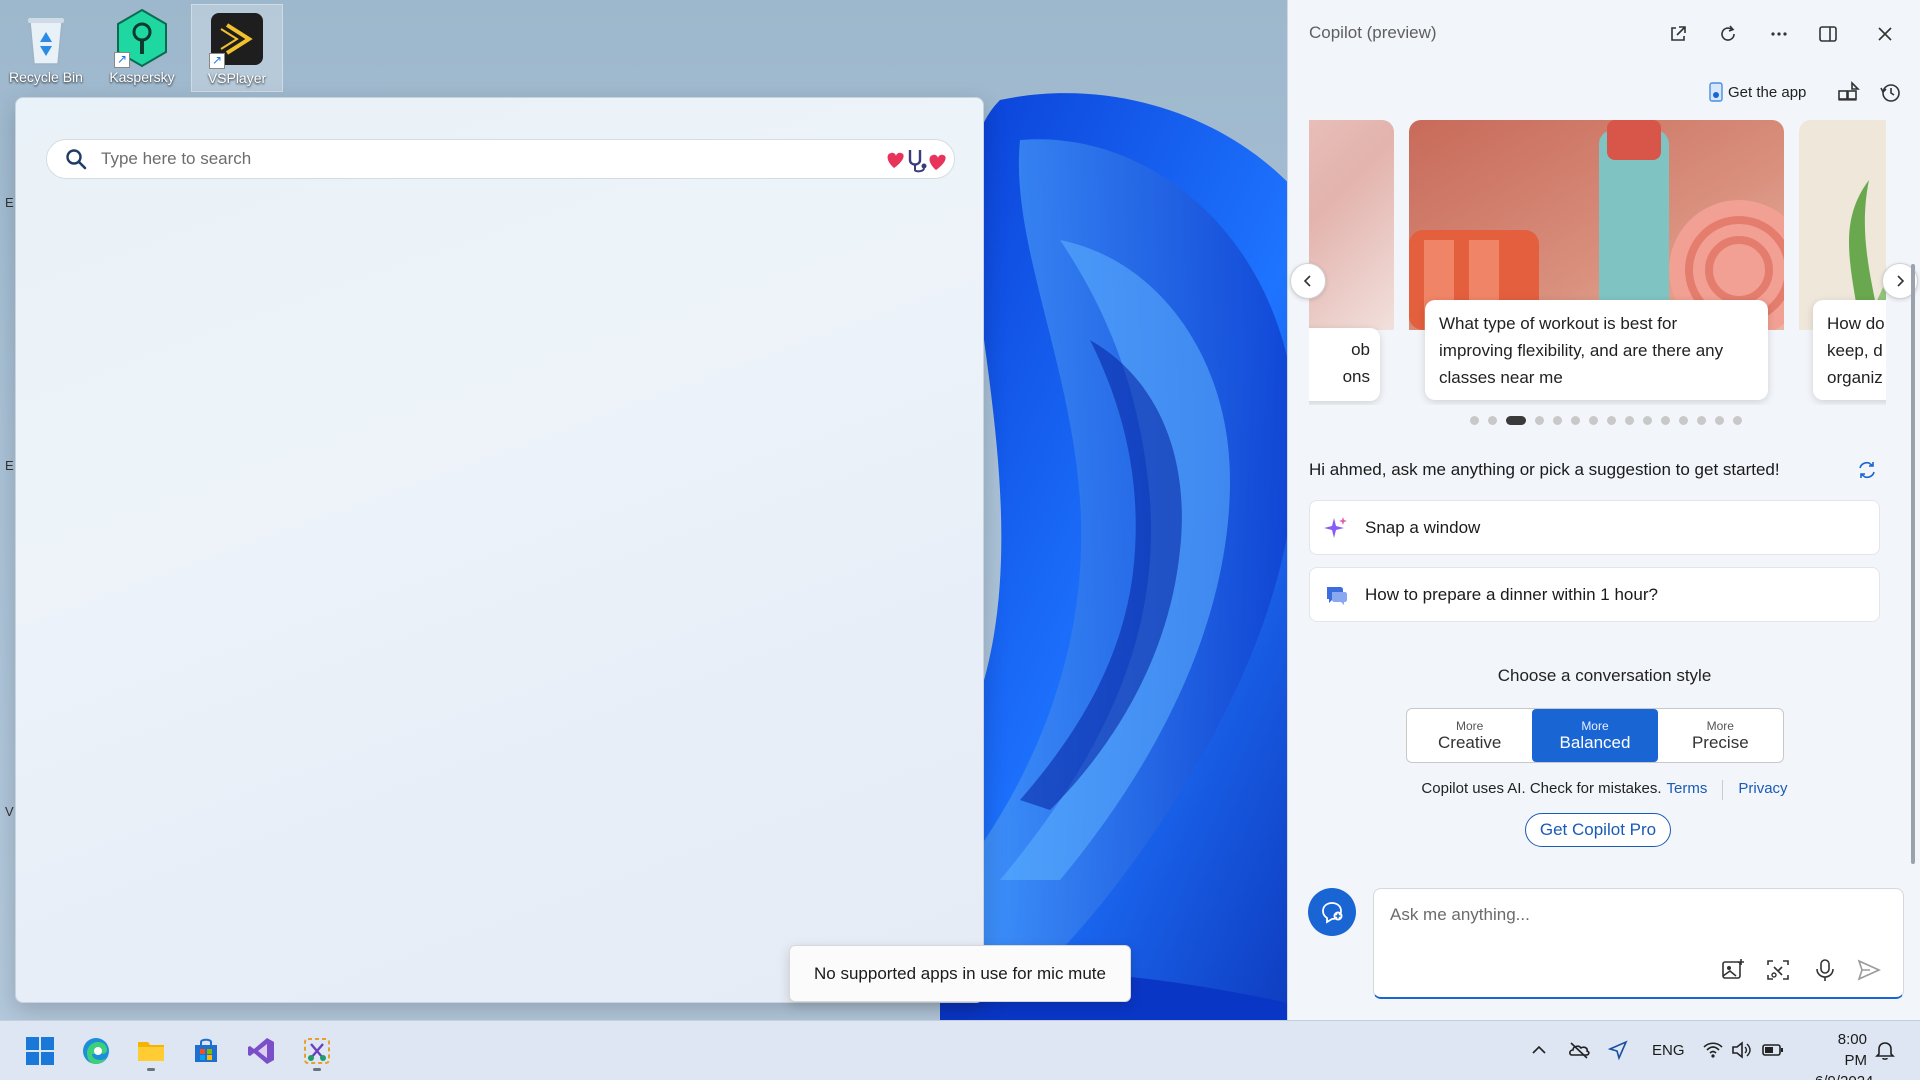  I want to click on volume-icon, so click(1741, 1050).